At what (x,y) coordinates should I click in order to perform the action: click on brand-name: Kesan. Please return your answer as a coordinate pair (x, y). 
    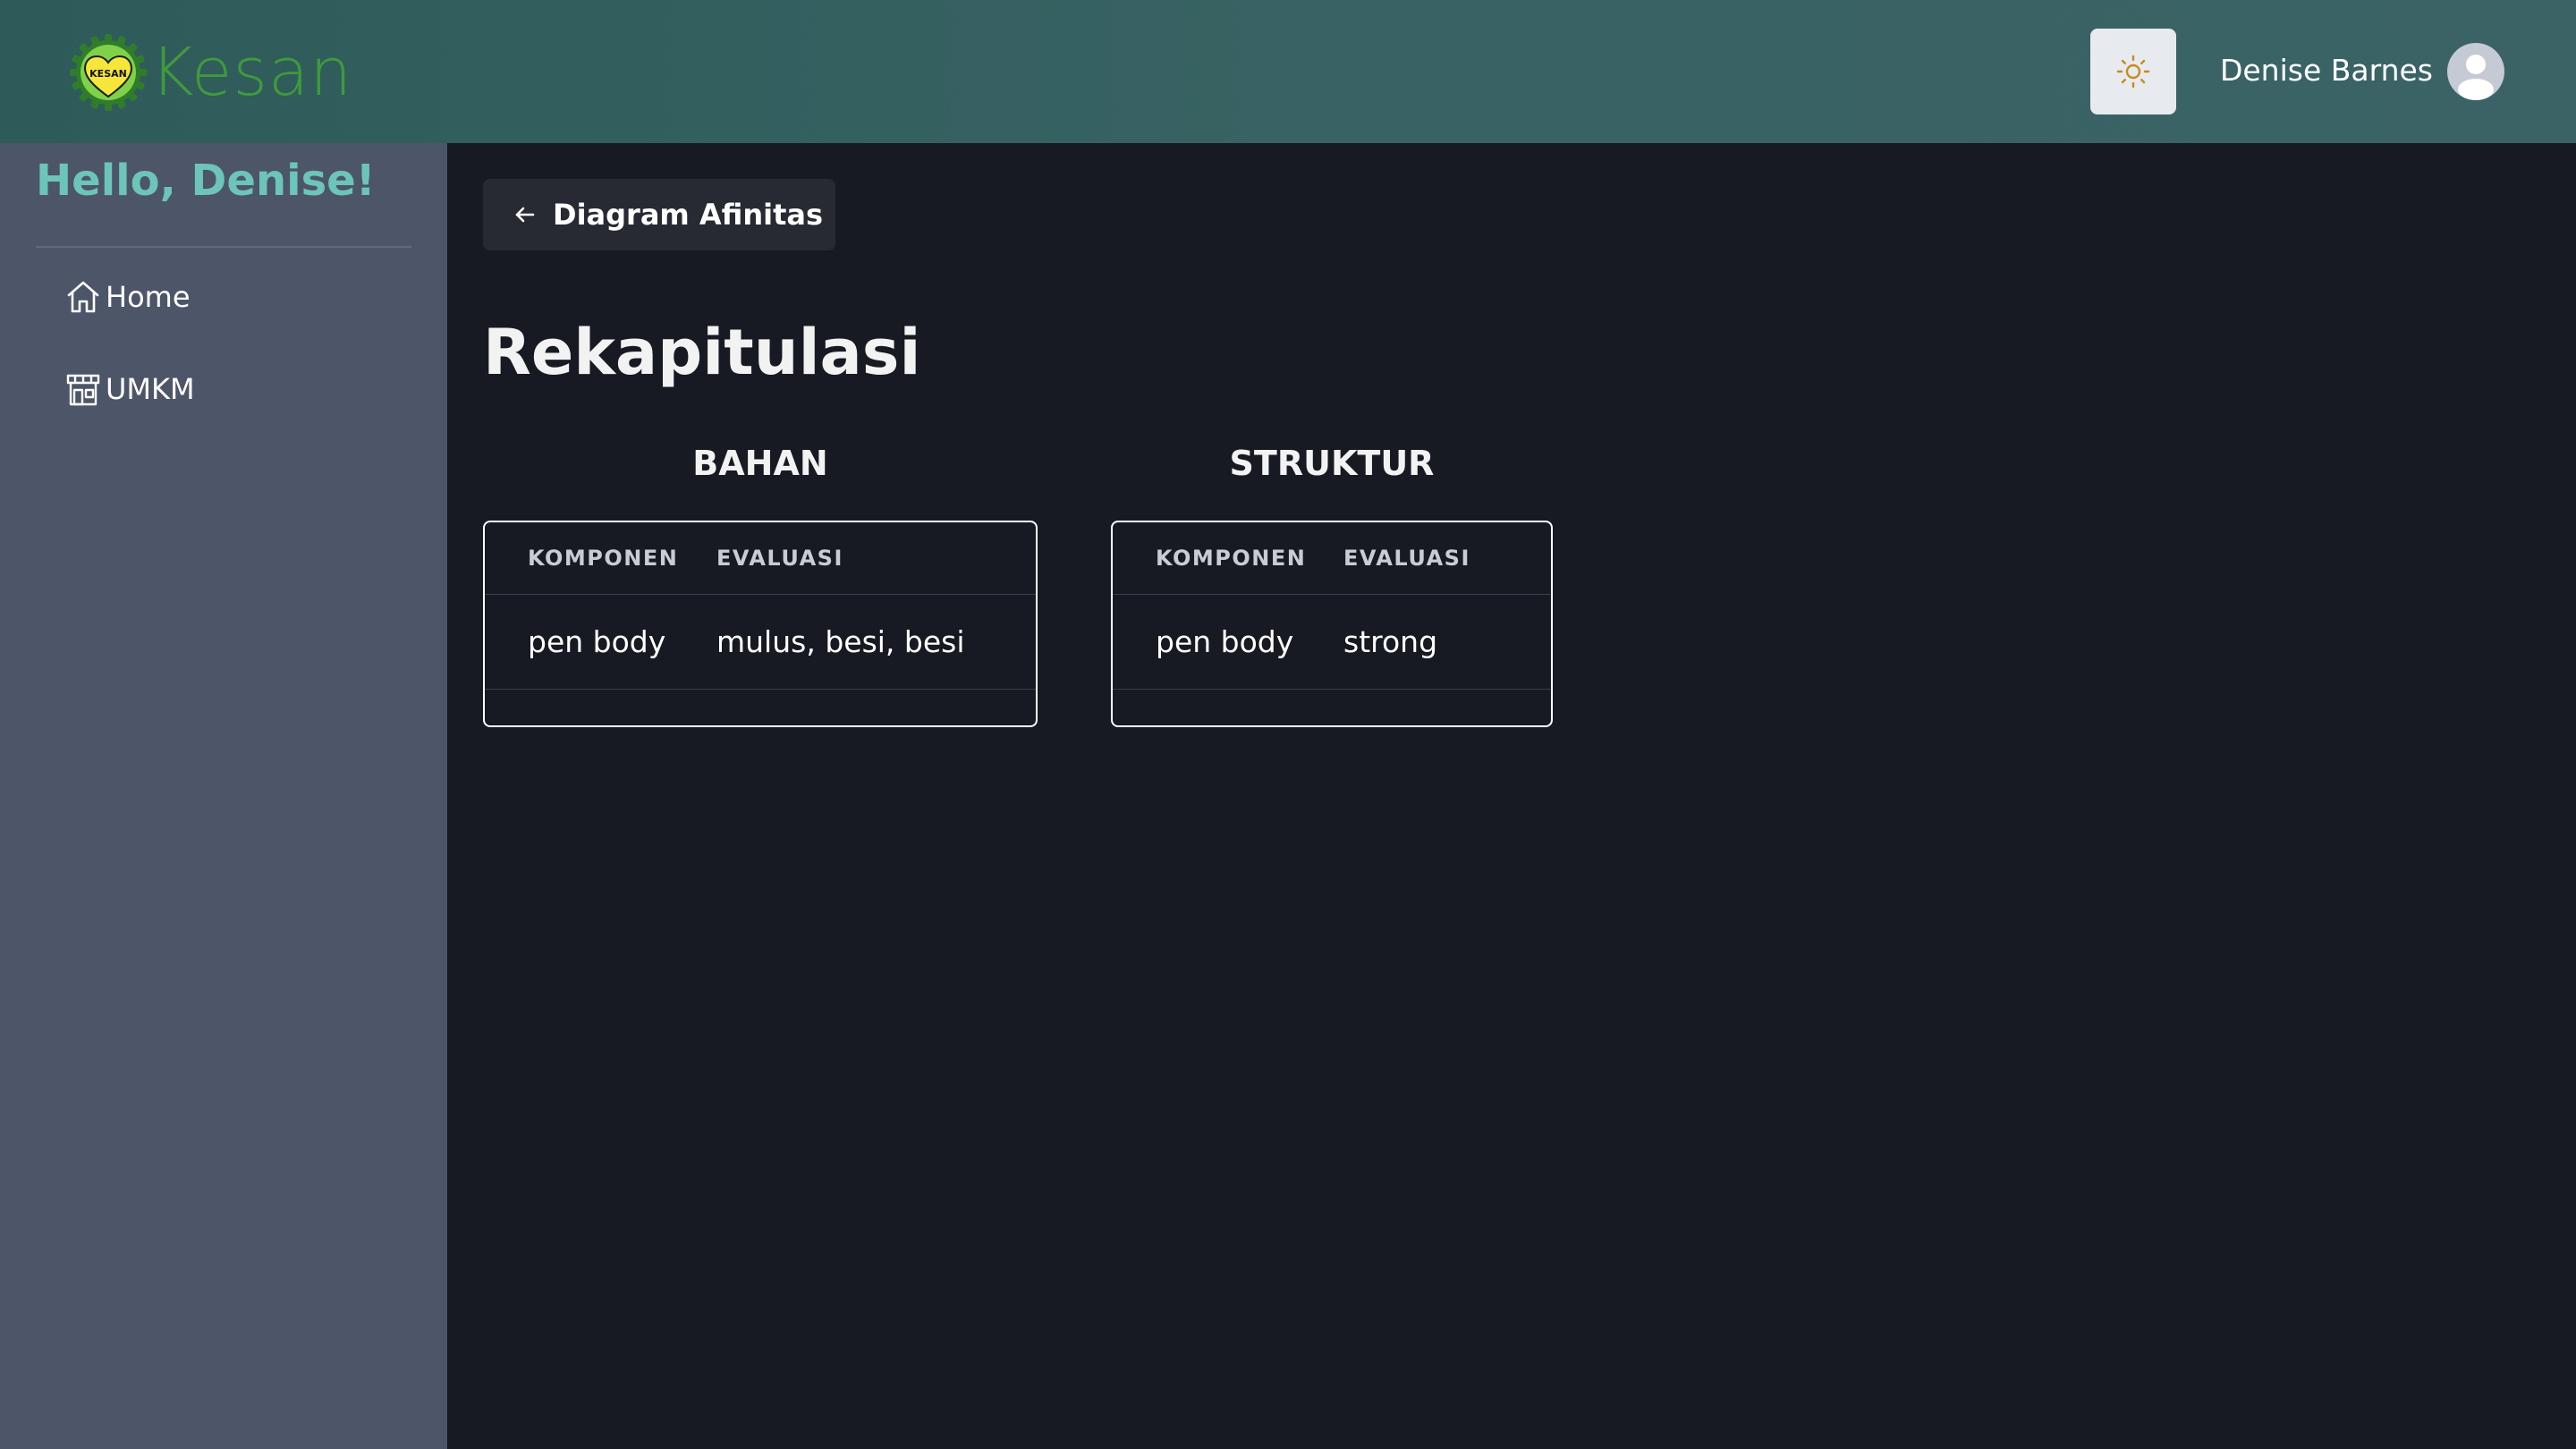
    Looking at the image, I should click on (251, 72).